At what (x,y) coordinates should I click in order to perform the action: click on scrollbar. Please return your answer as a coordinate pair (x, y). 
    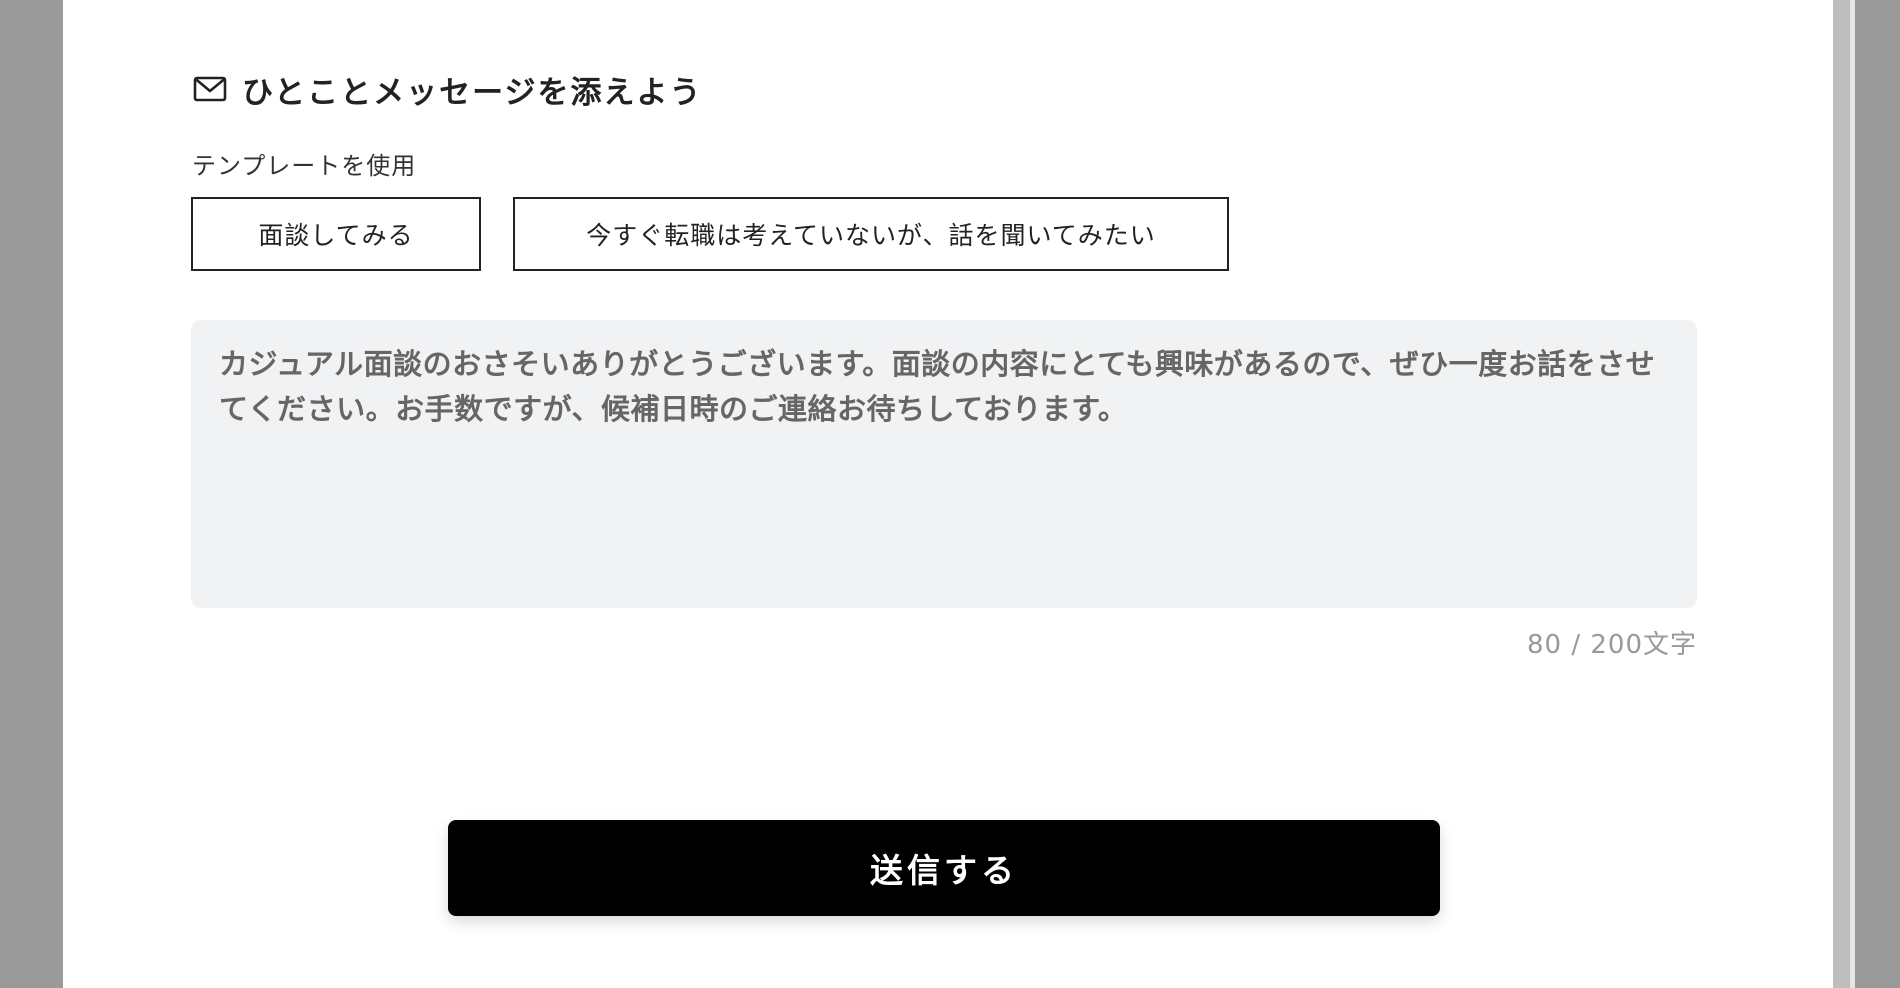
    Looking at the image, I should click on (1841, 494).